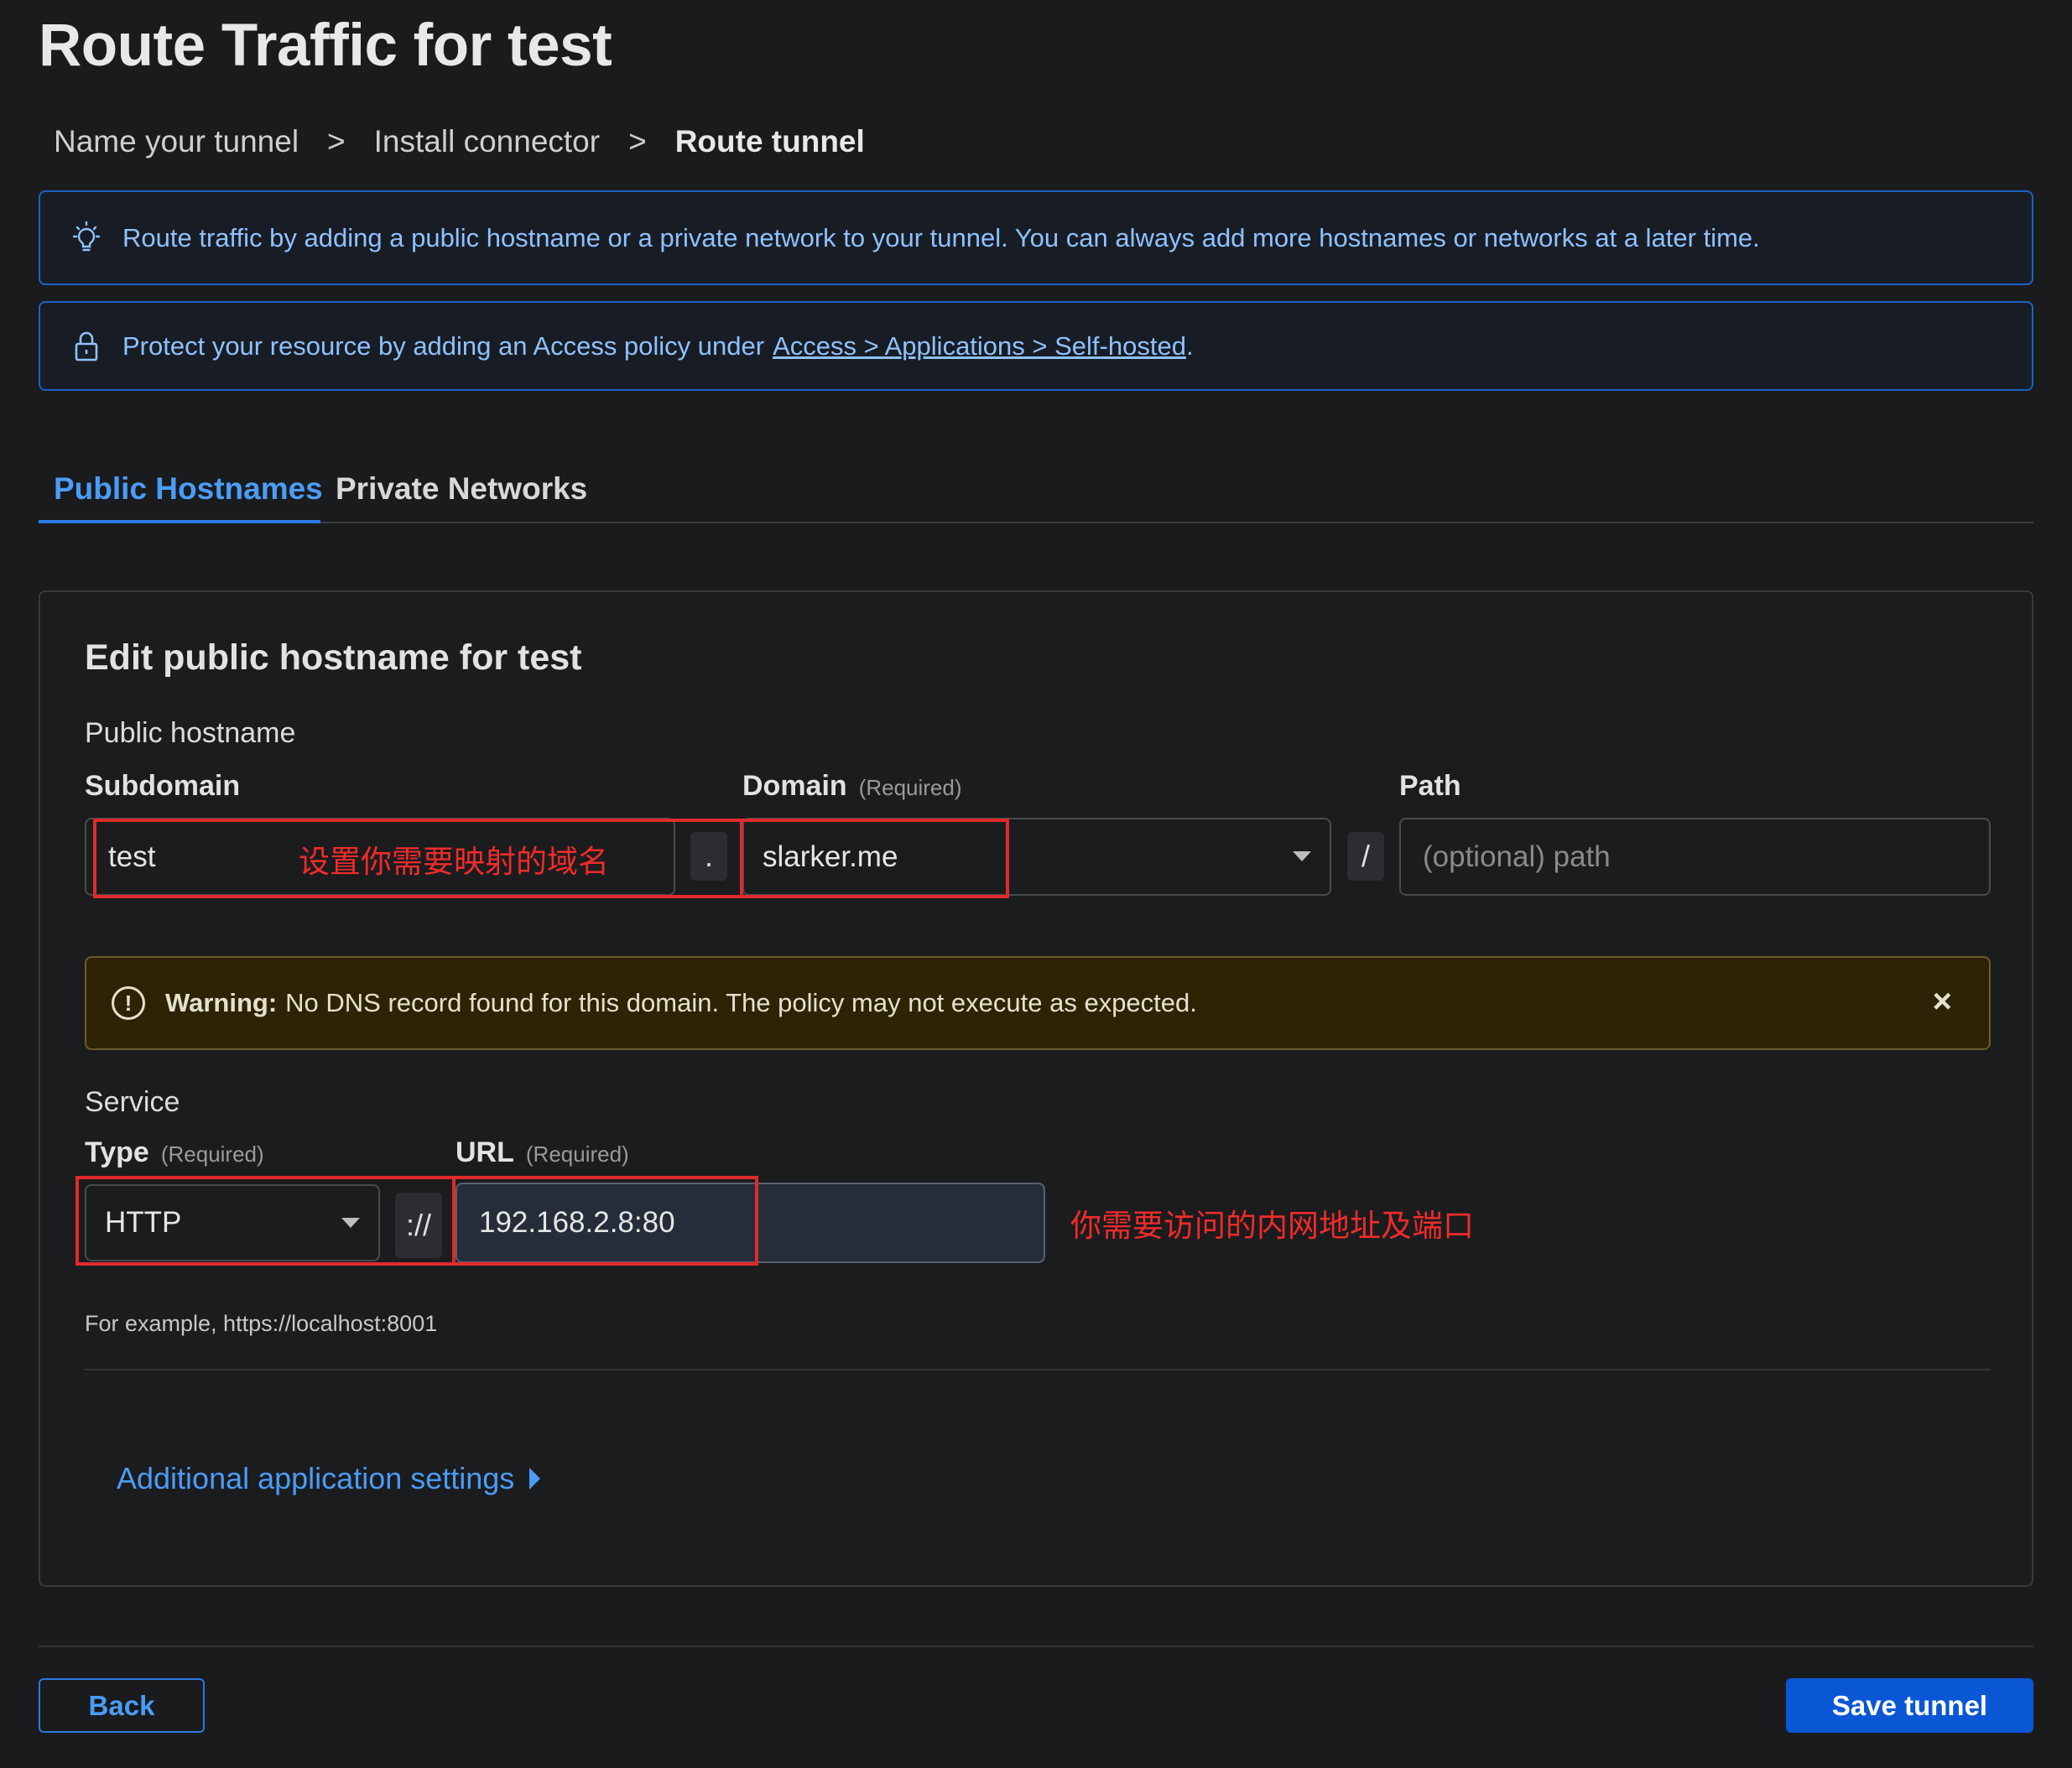 The image size is (2072, 1768). Describe the element at coordinates (535, 1479) in the screenshot. I see `caret-right-icon` at that location.